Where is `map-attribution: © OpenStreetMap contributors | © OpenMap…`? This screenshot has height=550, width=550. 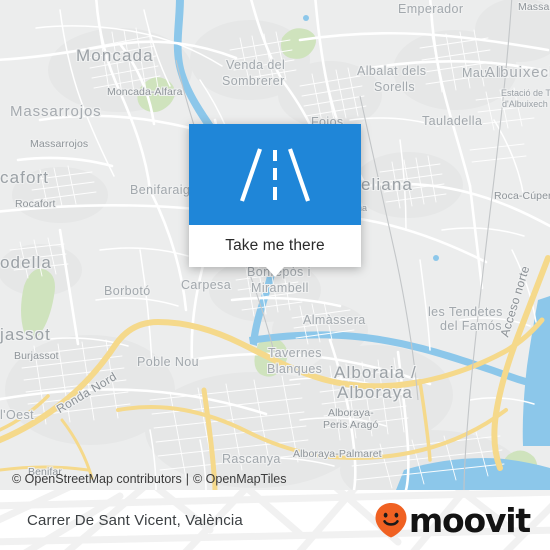 map-attribution: © OpenStreetMap contributors | © OpenMap… is located at coordinates (143, 479).